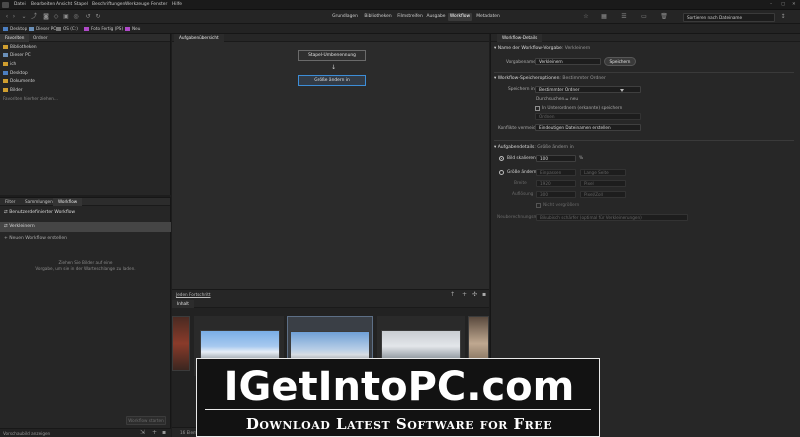 This screenshot has width=800, height=437. Describe the element at coordinates (146, 420) in the screenshot. I see `run-workflow-button: Workflow starten` at that location.